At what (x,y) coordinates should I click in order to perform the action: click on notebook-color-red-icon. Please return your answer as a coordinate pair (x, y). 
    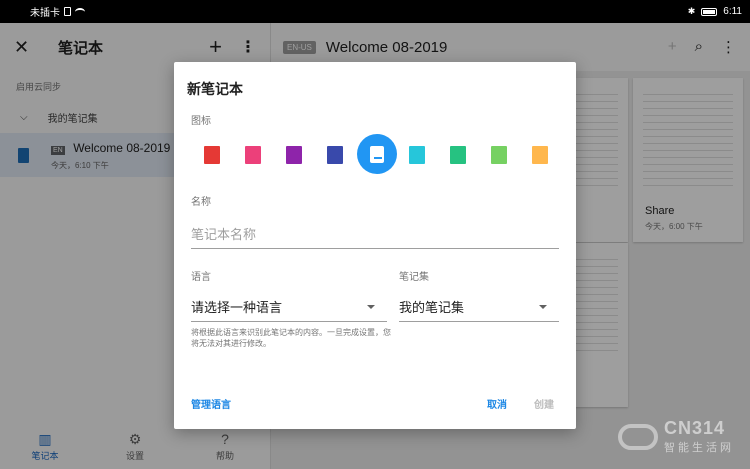
    Looking at the image, I should click on (212, 155).